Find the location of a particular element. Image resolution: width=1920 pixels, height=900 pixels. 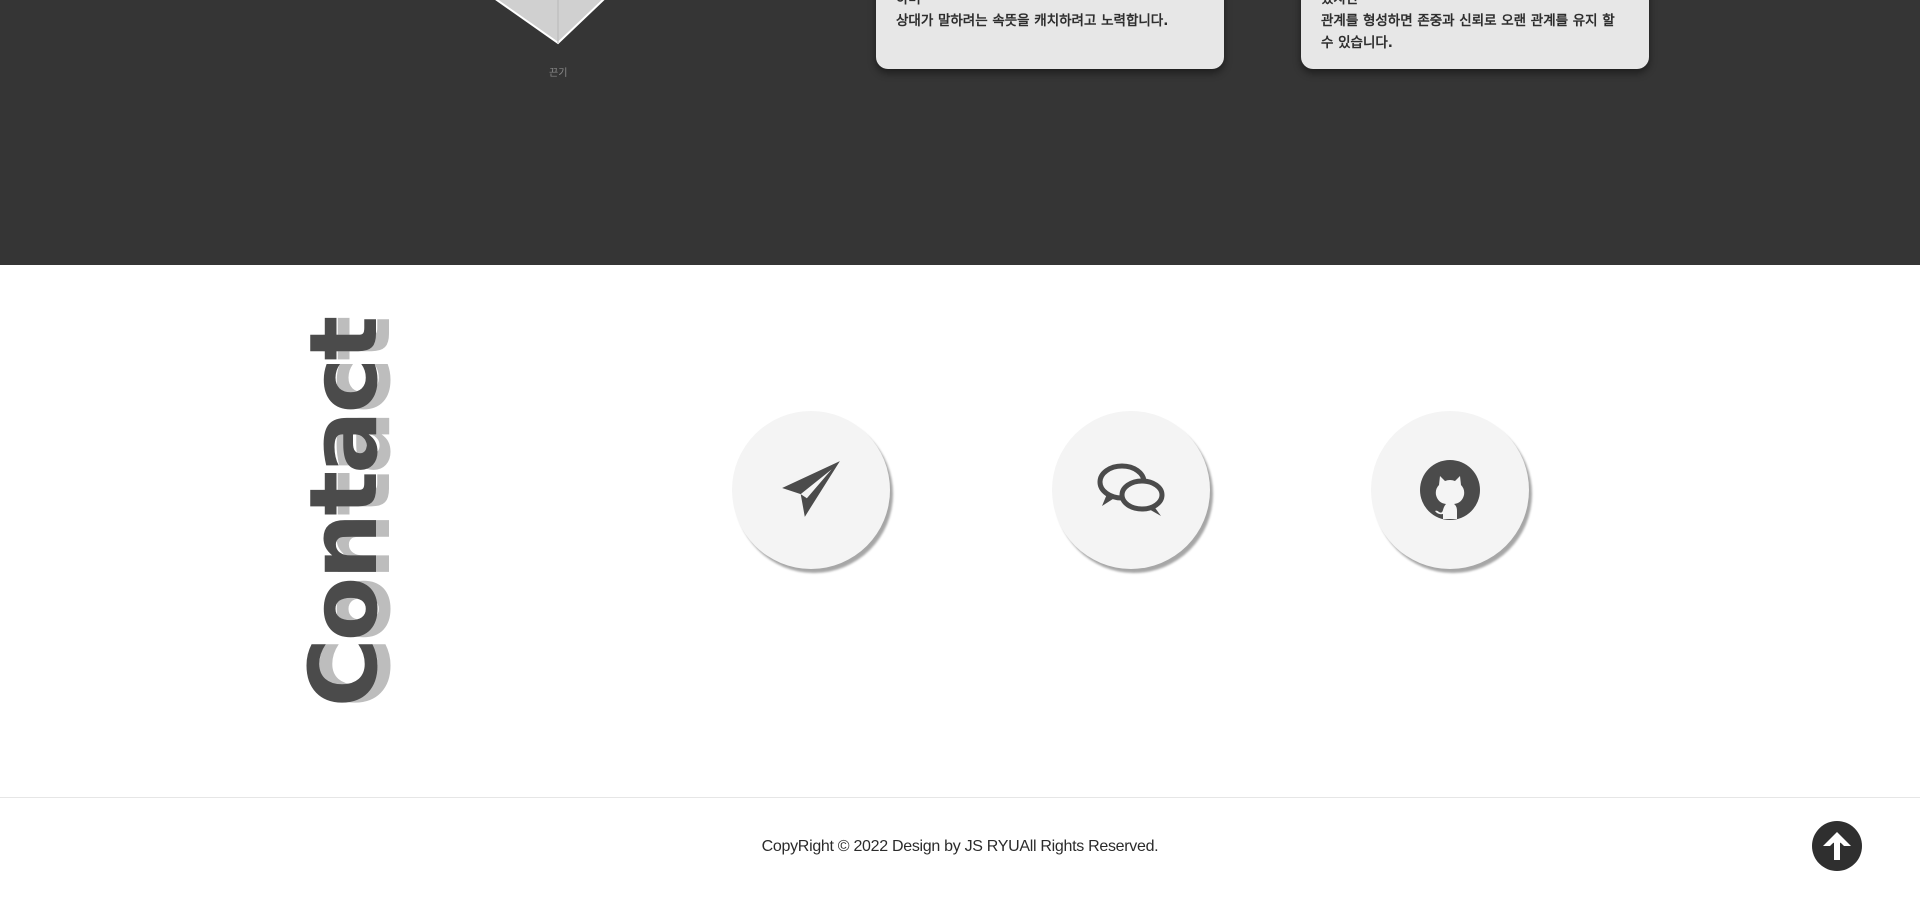

chat-bubbles-icon is located at coordinates (1131, 489).